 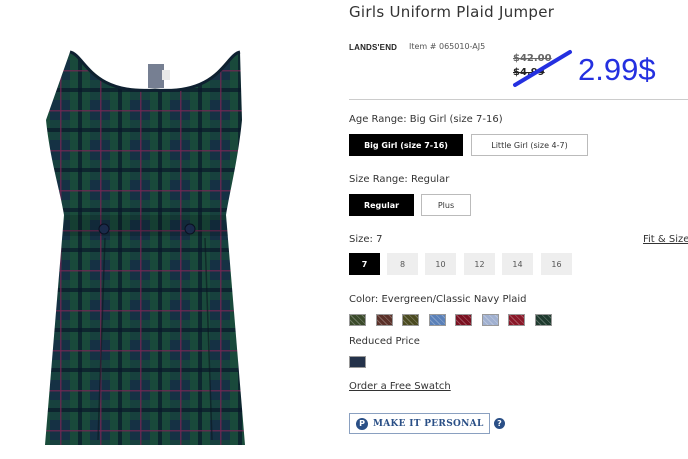 What do you see at coordinates (366, 239) in the screenshot?
I see `size-label: Size: 7` at bounding box center [366, 239].